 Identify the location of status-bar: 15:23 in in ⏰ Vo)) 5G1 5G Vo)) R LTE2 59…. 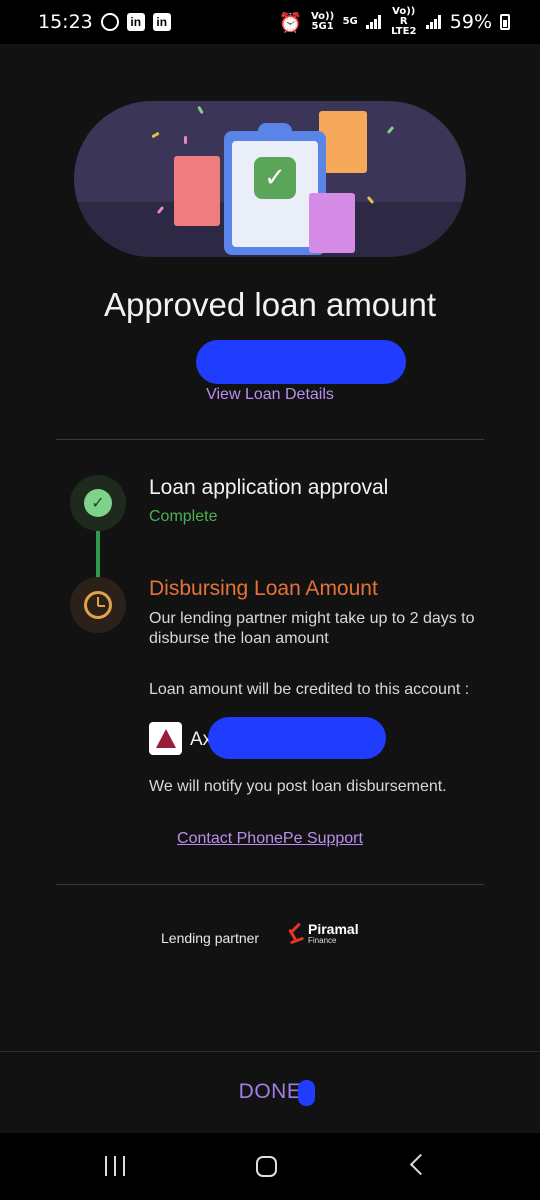
(270, 22).